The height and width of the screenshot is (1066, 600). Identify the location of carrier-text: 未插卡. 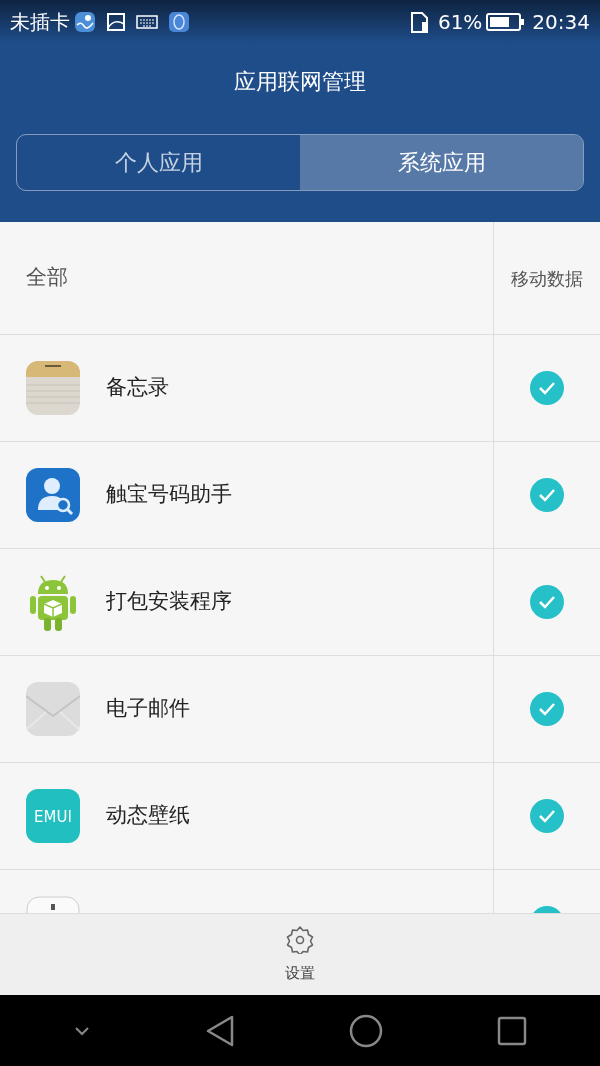
(40, 22).